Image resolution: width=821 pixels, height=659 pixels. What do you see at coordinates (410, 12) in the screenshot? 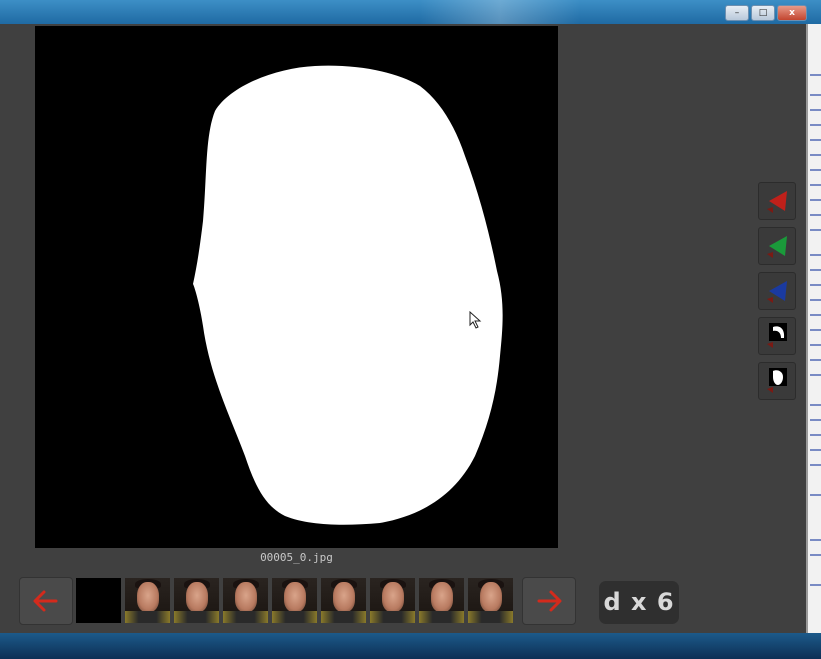
I see `window-title-bar: – □ x` at bounding box center [410, 12].